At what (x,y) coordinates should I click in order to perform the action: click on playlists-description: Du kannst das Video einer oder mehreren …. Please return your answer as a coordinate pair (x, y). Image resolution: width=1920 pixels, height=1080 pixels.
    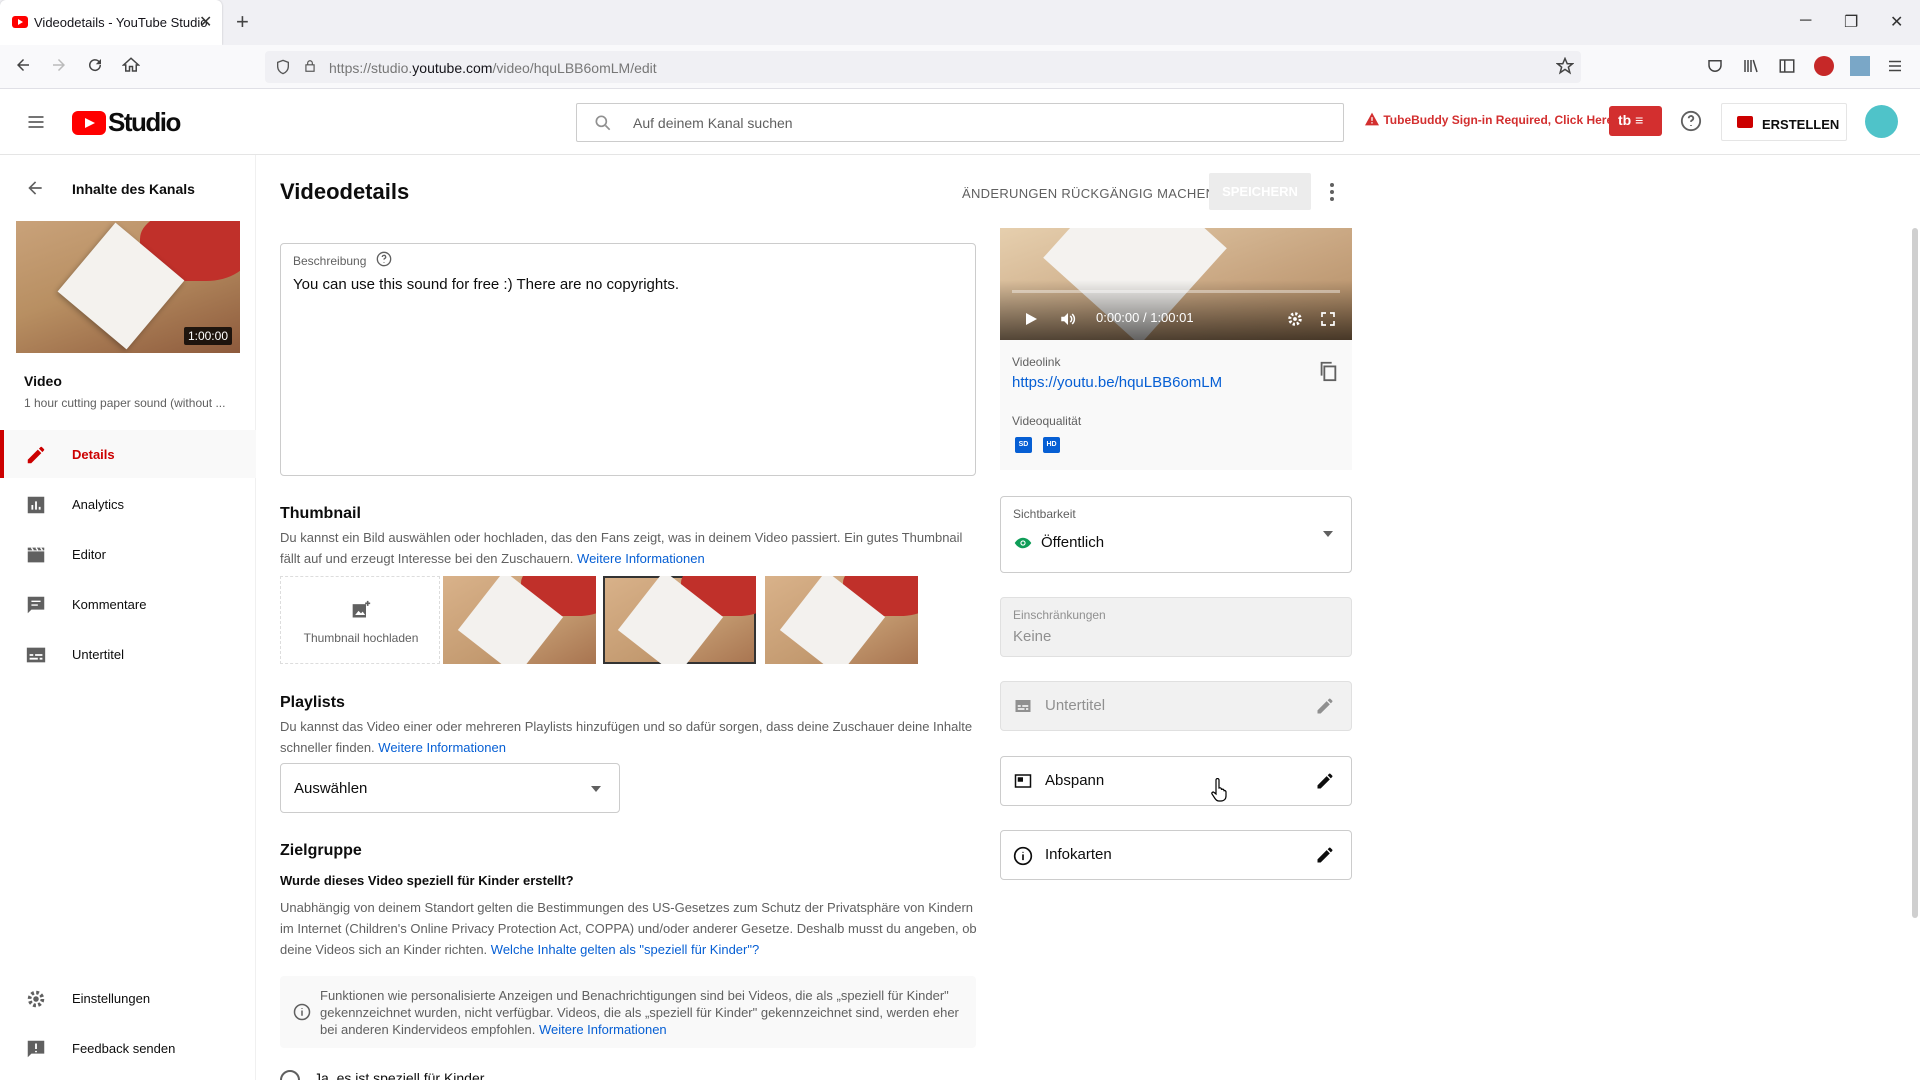
    Looking at the image, I should click on (630, 737).